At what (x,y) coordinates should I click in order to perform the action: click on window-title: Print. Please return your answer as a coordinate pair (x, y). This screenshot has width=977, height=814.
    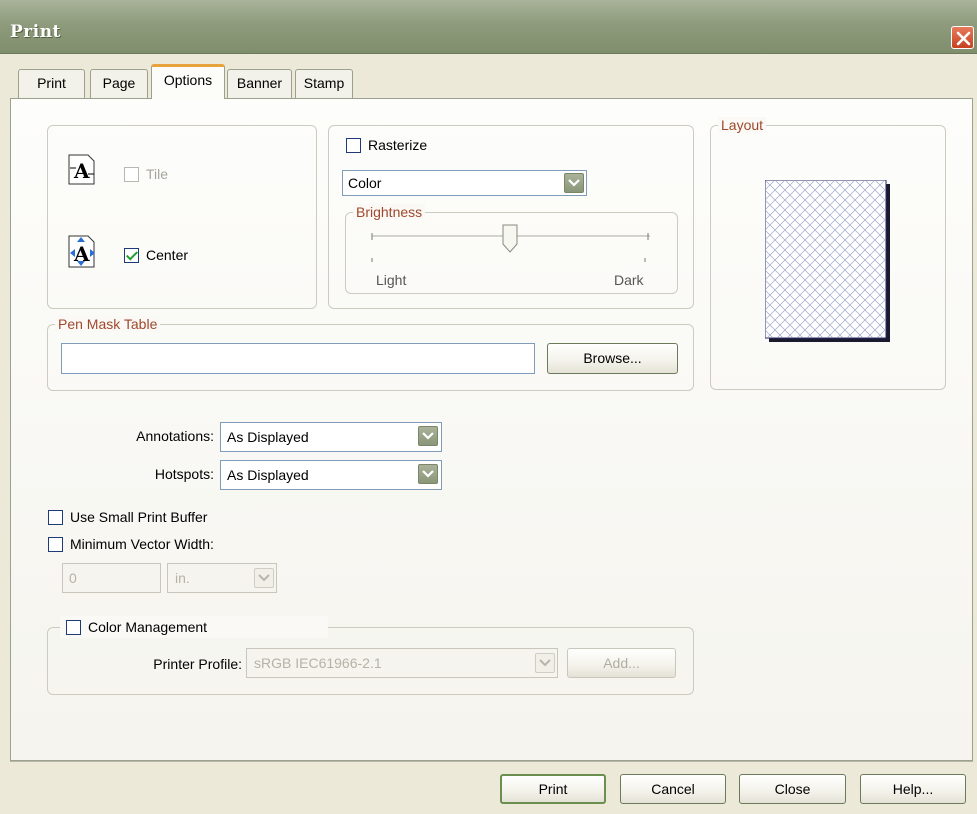
    Looking at the image, I should click on (35, 32).